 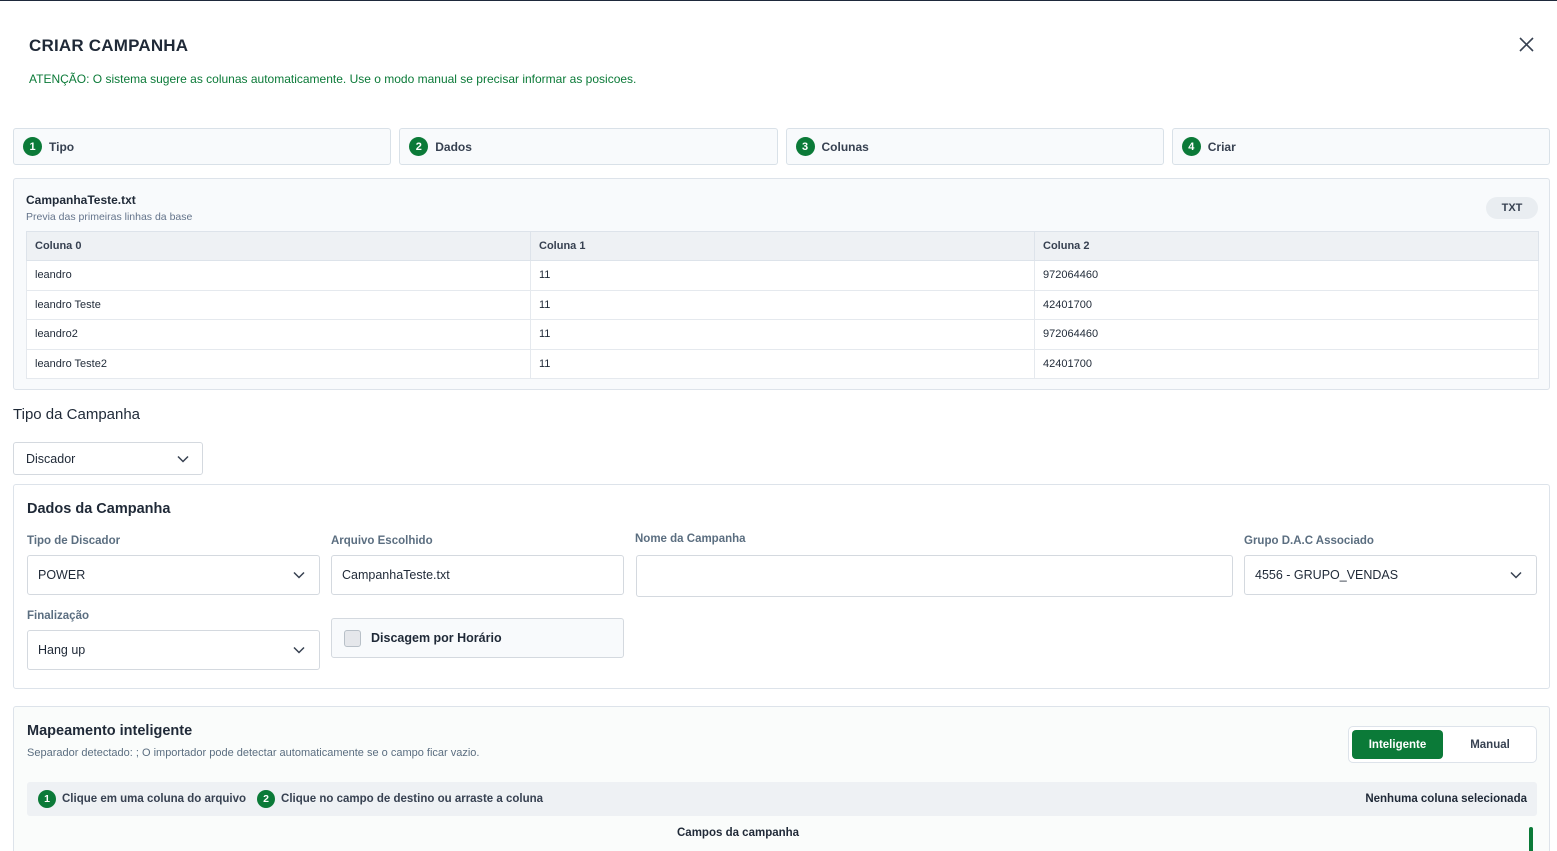 What do you see at coordinates (1397, 744) in the screenshot?
I see `mode-inteligente-button: Inteligente` at bounding box center [1397, 744].